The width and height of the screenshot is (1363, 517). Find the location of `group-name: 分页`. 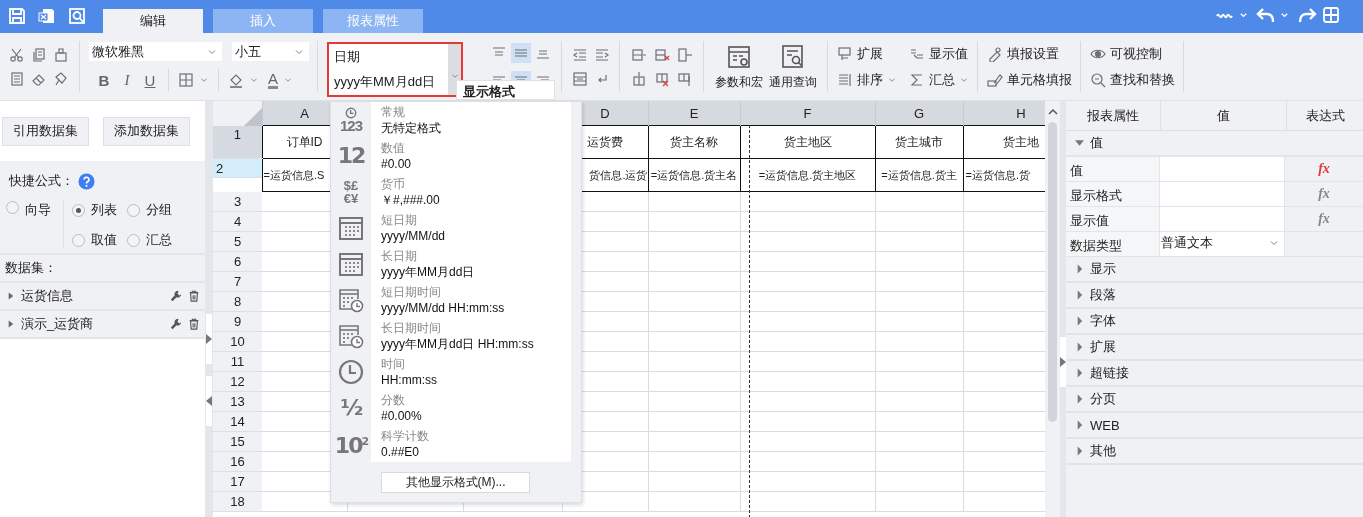

group-name: 分页 is located at coordinates (1103, 399).